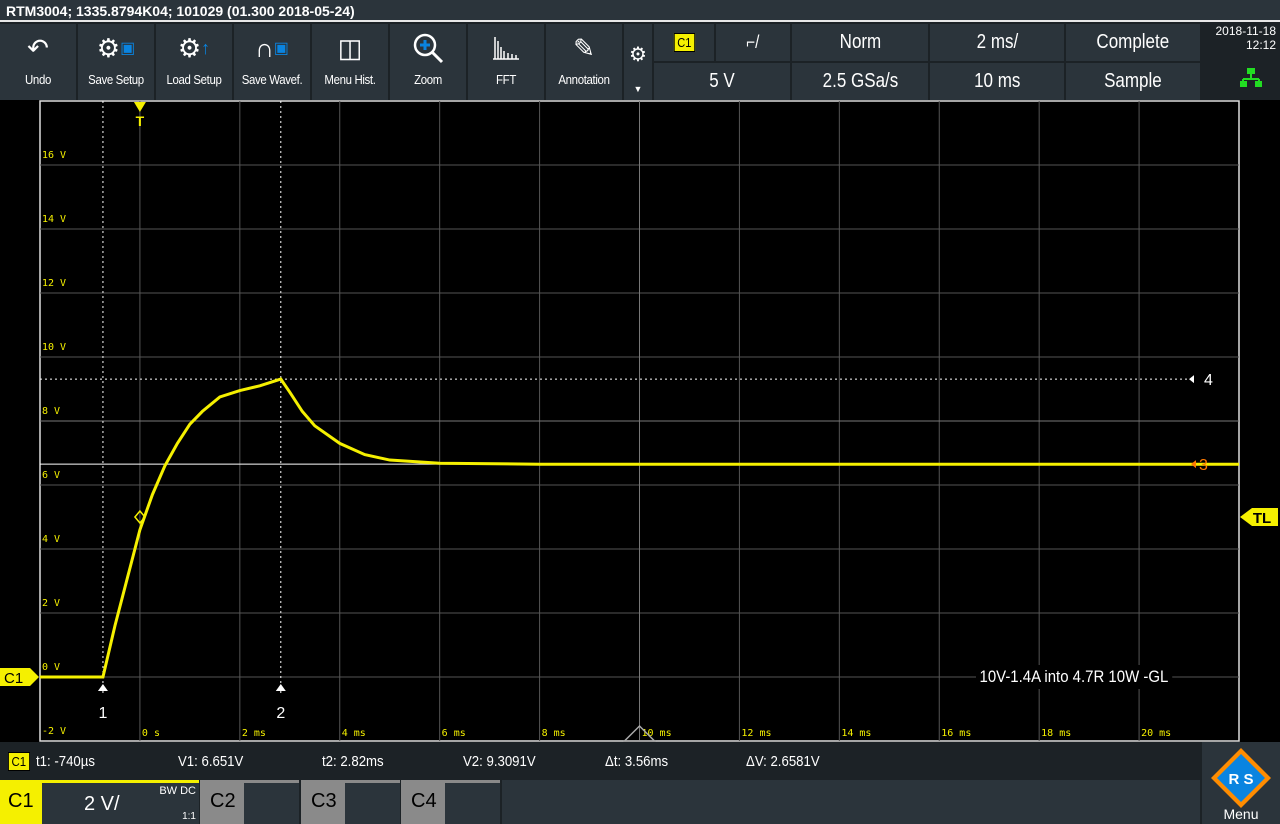 Image resolution: width=1280 pixels, height=824 pixels. What do you see at coordinates (177, 791) in the screenshot?
I see `c1-coupling: BW DC` at bounding box center [177, 791].